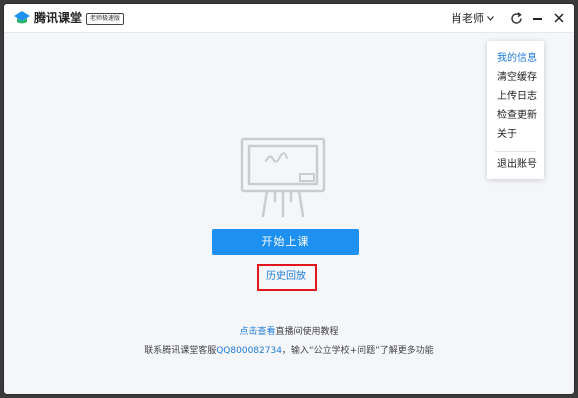 The height and width of the screenshot is (398, 578). I want to click on app-title: 腾讯课堂, so click(58, 18).